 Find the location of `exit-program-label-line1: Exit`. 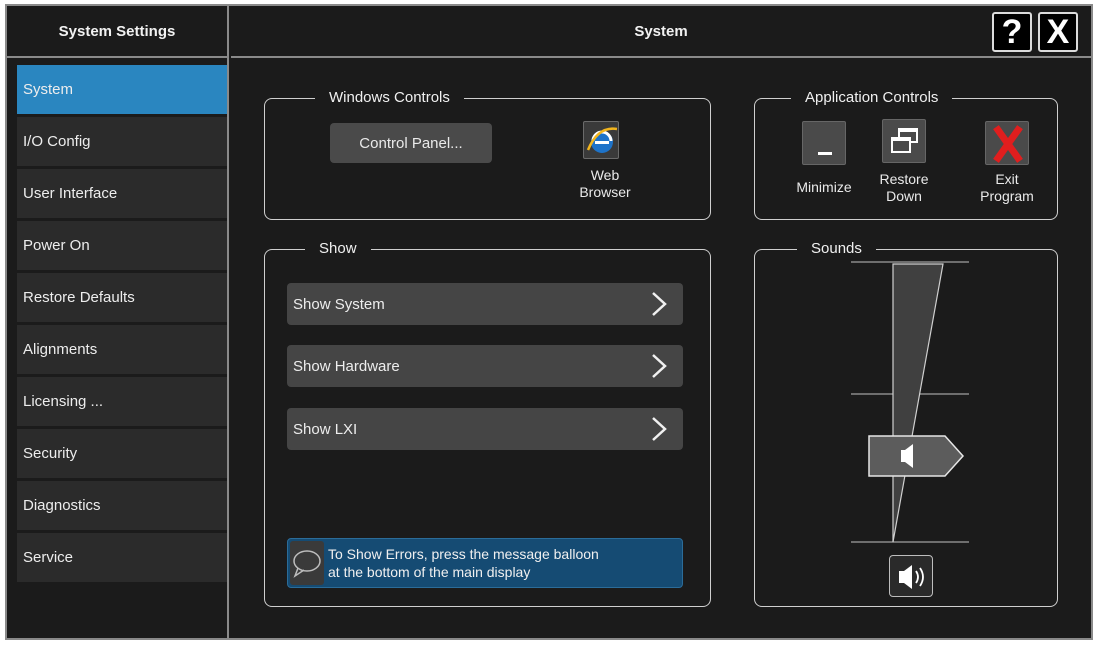

exit-program-label-line1: Exit is located at coordinates (1007, 179).